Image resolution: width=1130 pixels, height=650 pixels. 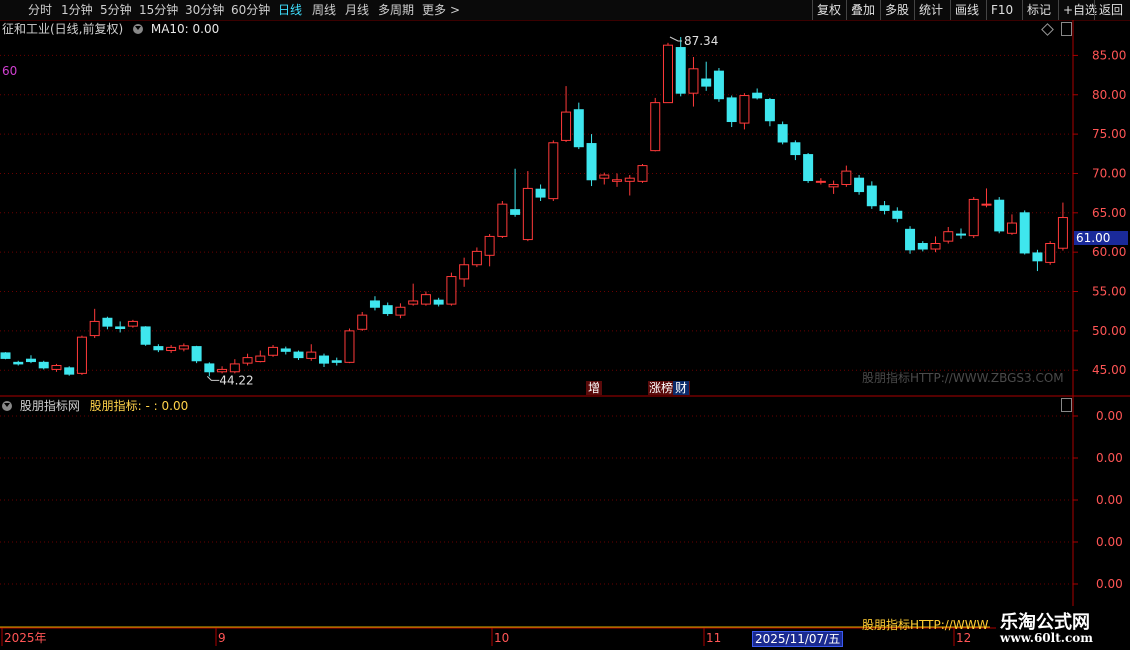 I want to click on high-annotation-pointer, so click(x=675, y=39).